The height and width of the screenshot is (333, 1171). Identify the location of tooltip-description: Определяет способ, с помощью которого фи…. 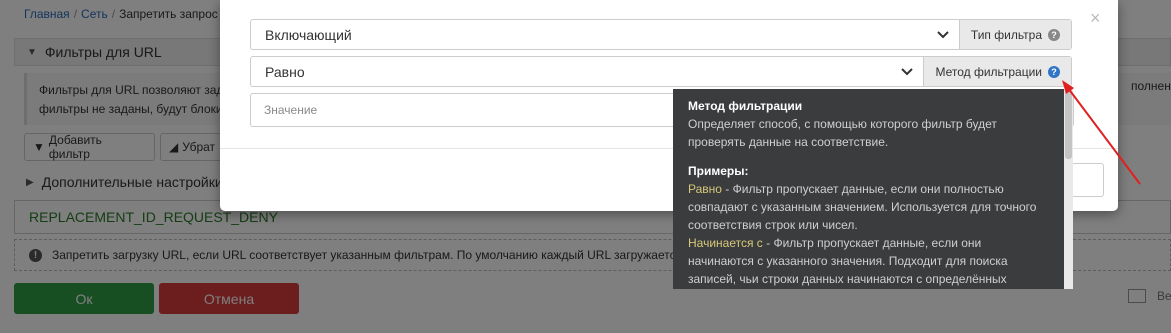
(842, 133).